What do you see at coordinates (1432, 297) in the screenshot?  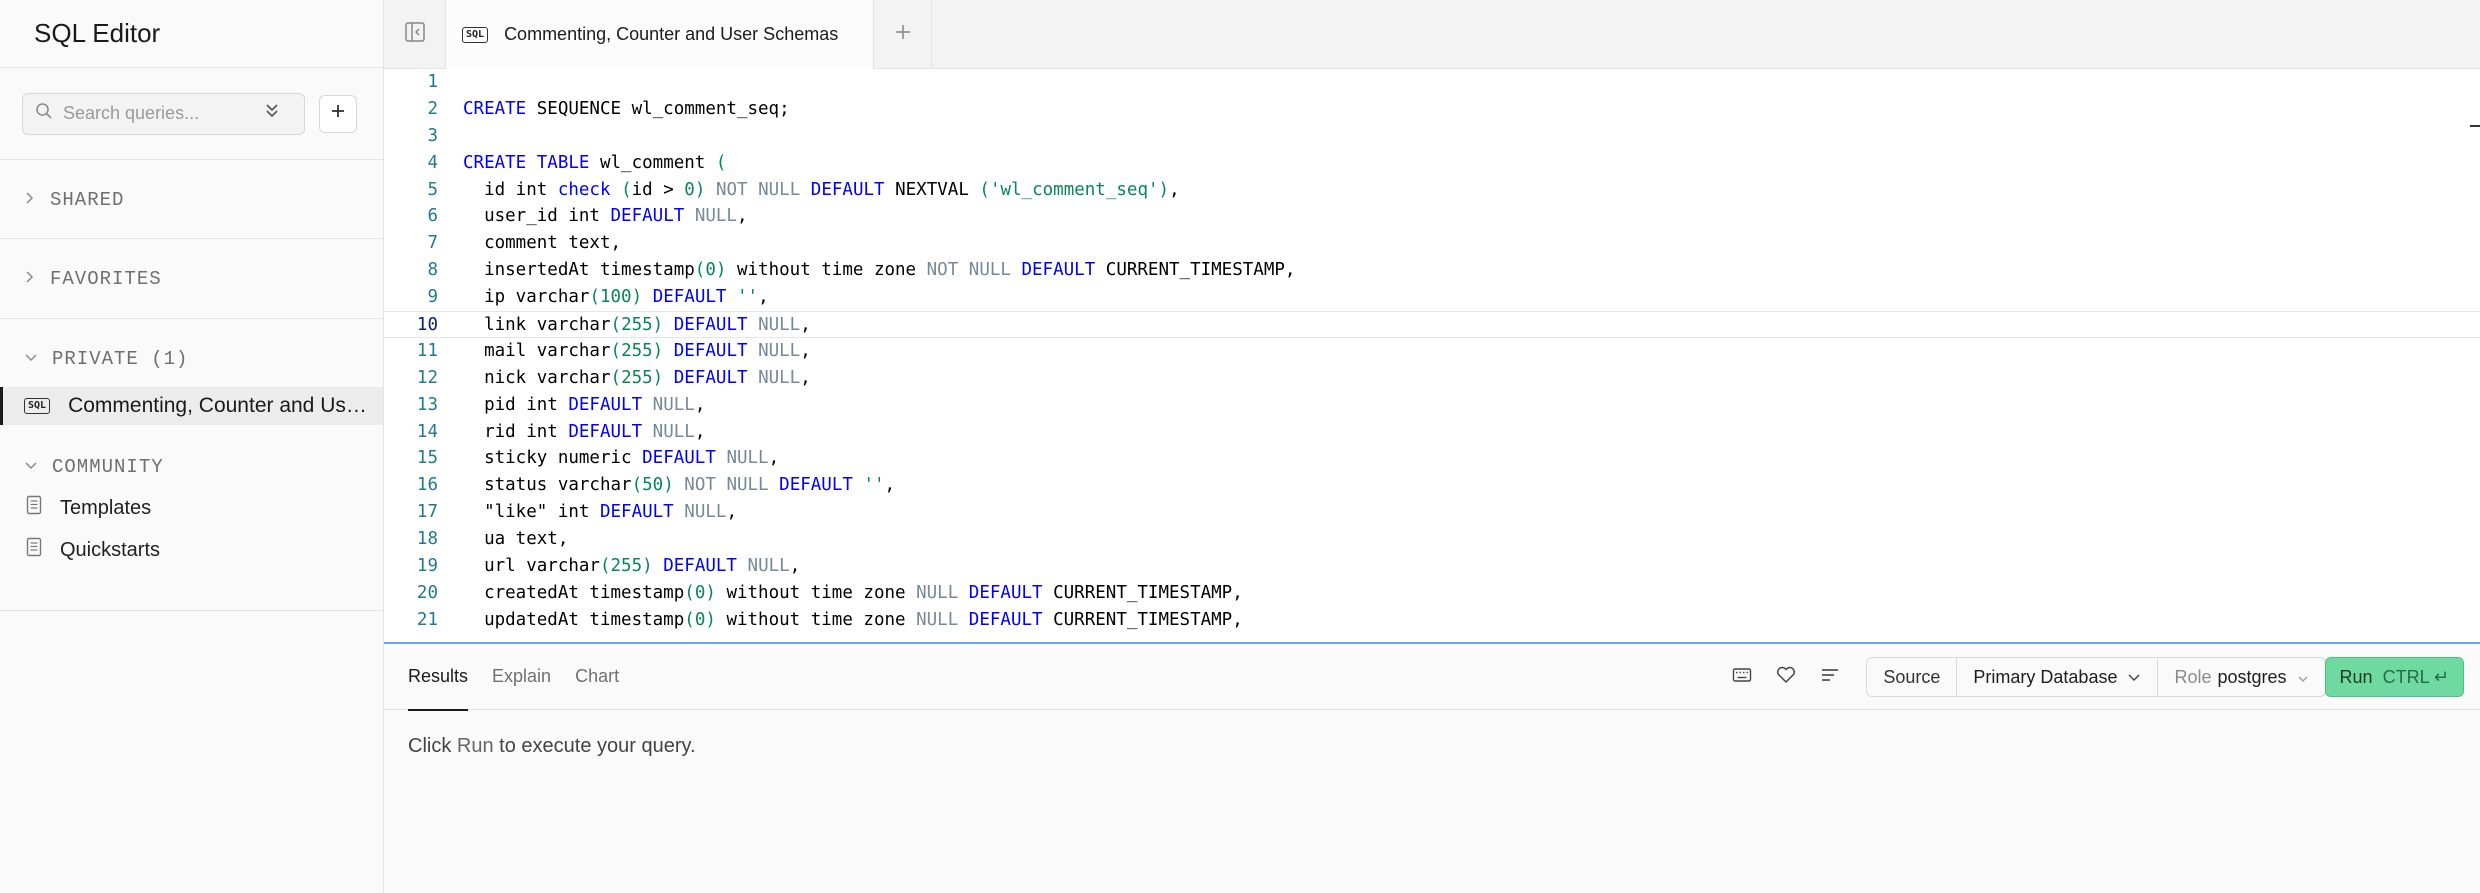 I see `code-line: 9 ip varchar(100) DEFAULT '',` at bounding box center [1432, 297].